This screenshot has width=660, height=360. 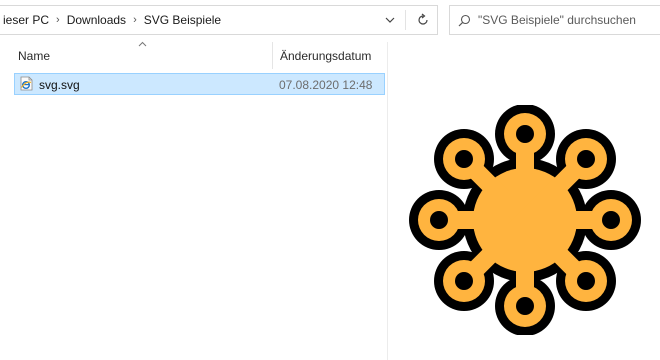 I want to click on column-header: Name Änderungsdatum, so click(x=194, y=54).